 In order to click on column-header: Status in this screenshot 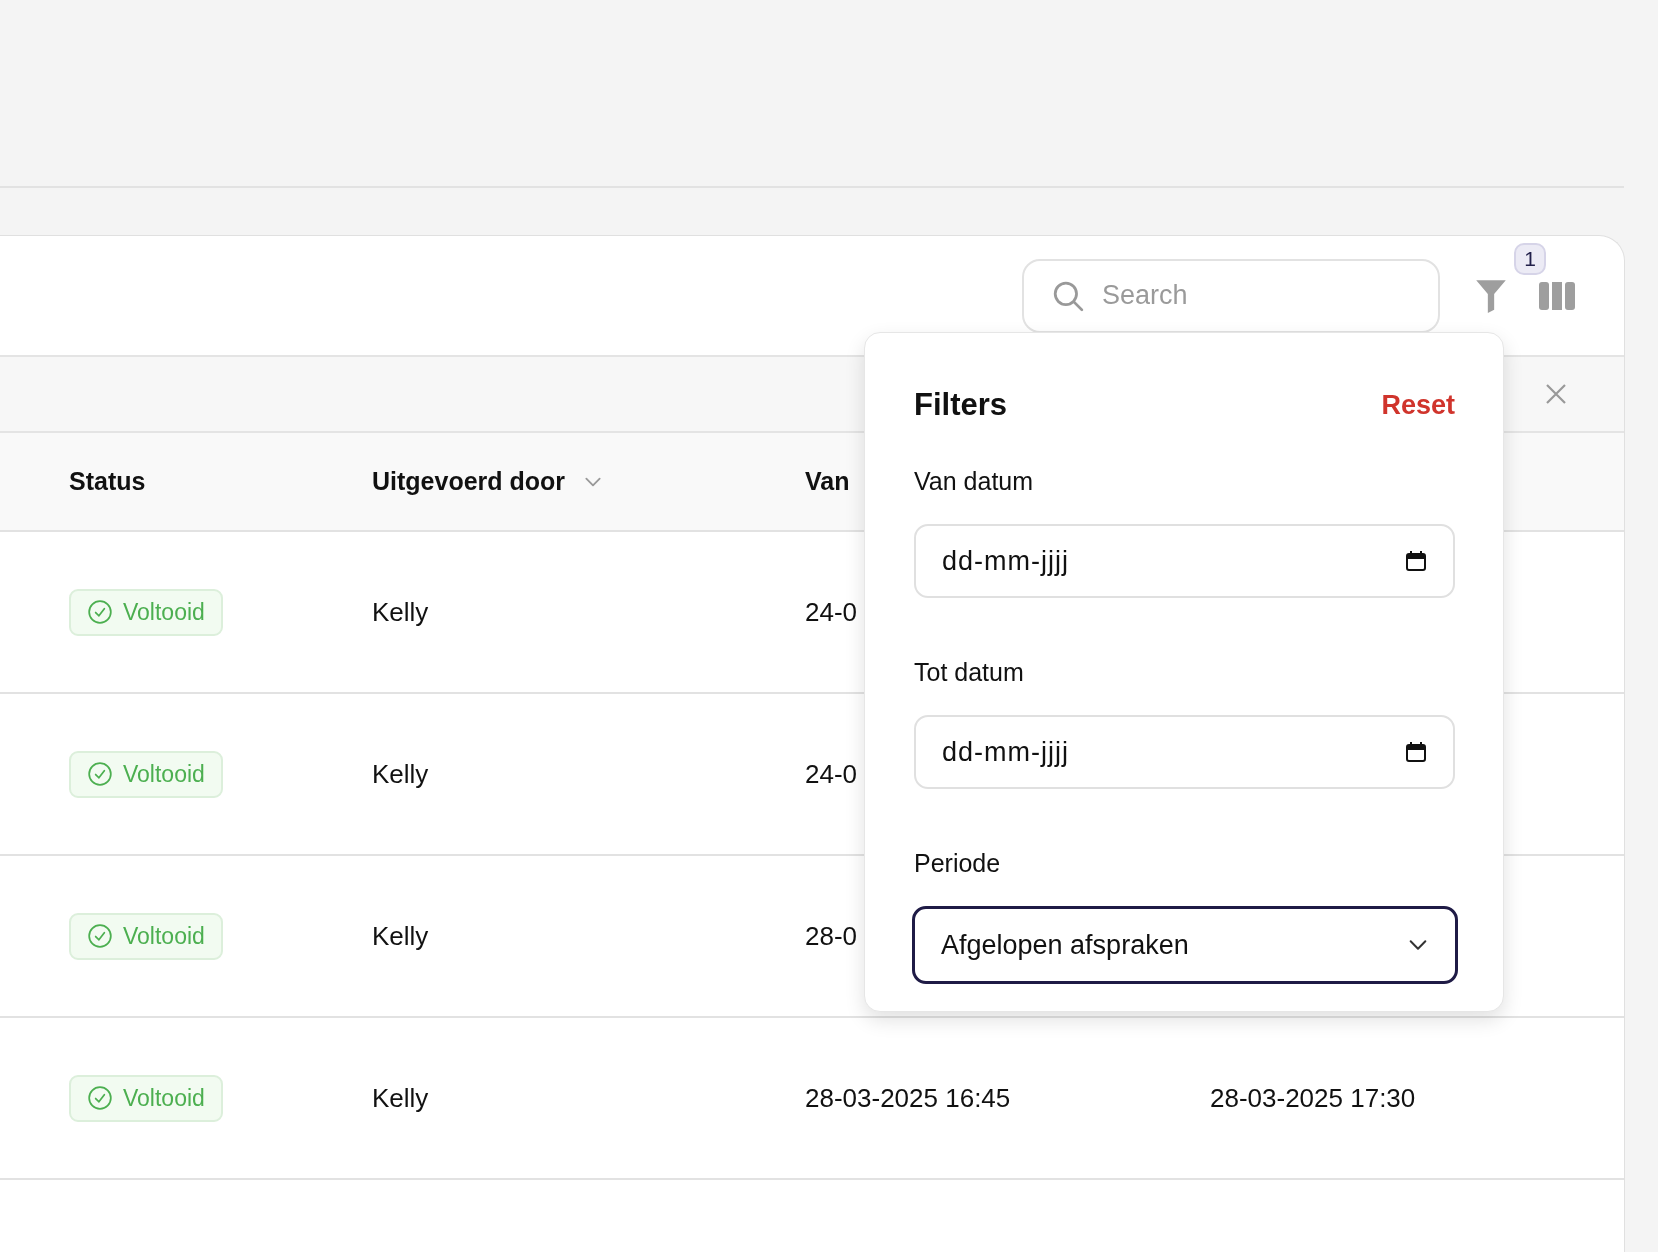, I will do `click(107, 481)`.